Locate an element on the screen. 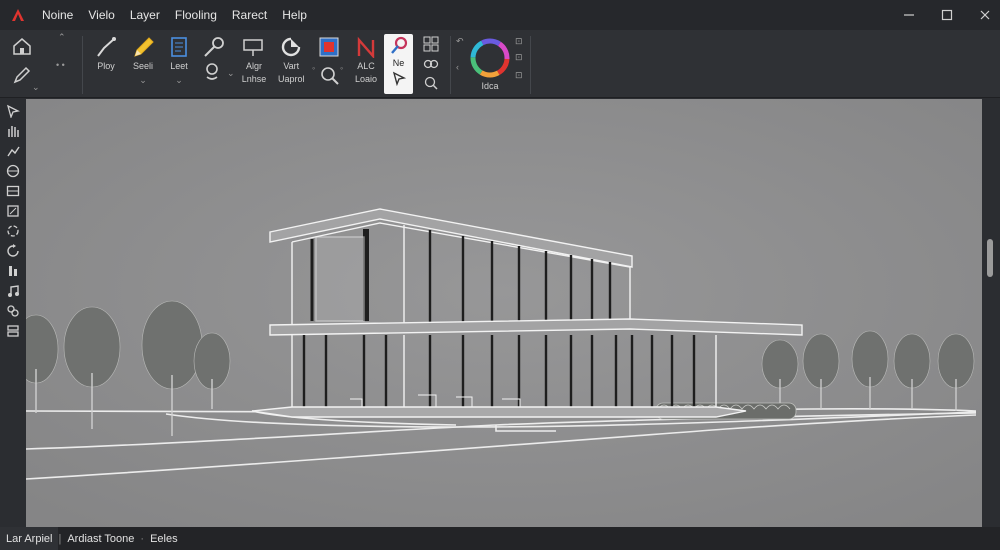 The width and height of the screenshot is (1000, 550). link-icon is located at coordinates (431, 64).